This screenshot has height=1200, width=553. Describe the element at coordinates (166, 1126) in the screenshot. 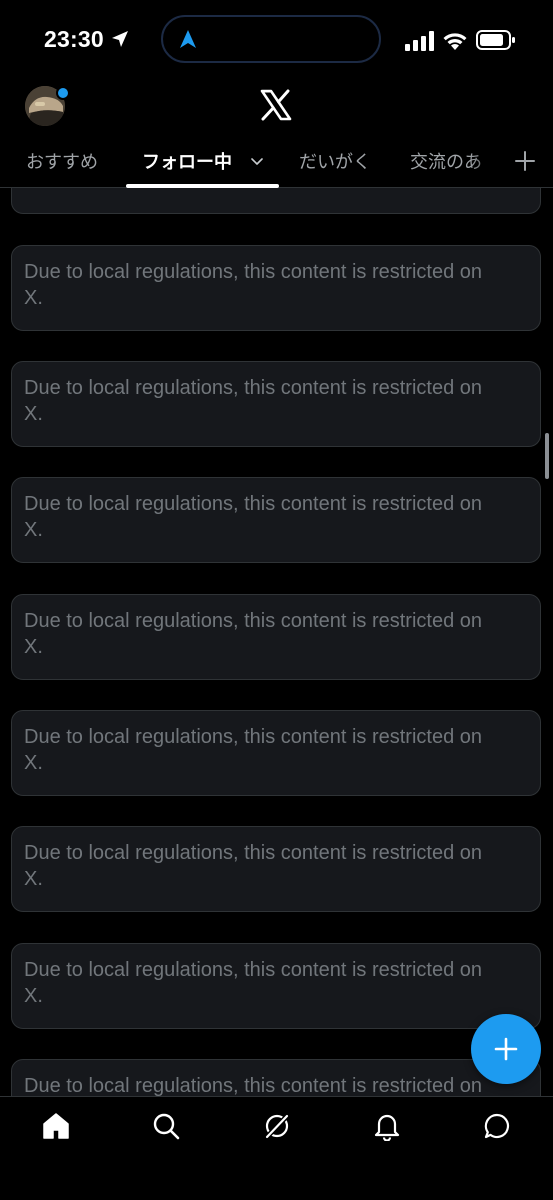

I see `search-icon` at that location.